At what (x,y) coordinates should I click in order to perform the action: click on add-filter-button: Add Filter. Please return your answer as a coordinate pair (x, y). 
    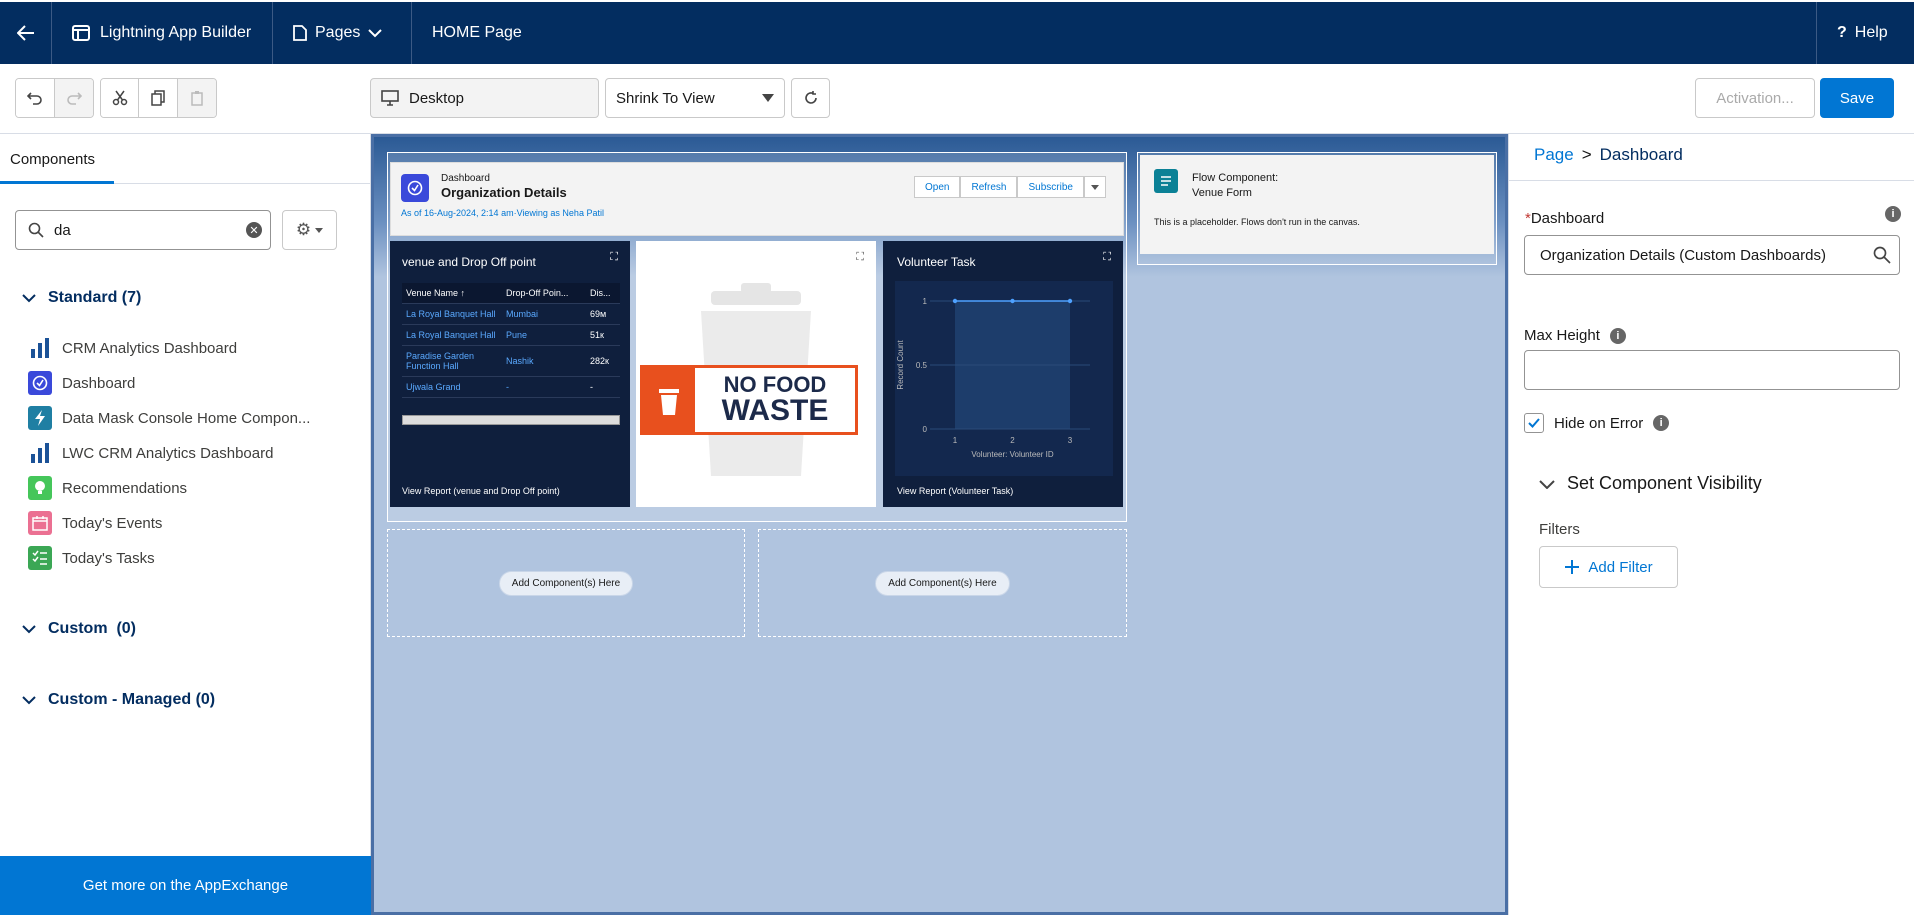
    Looking at the image, I should click on (1608, 567).